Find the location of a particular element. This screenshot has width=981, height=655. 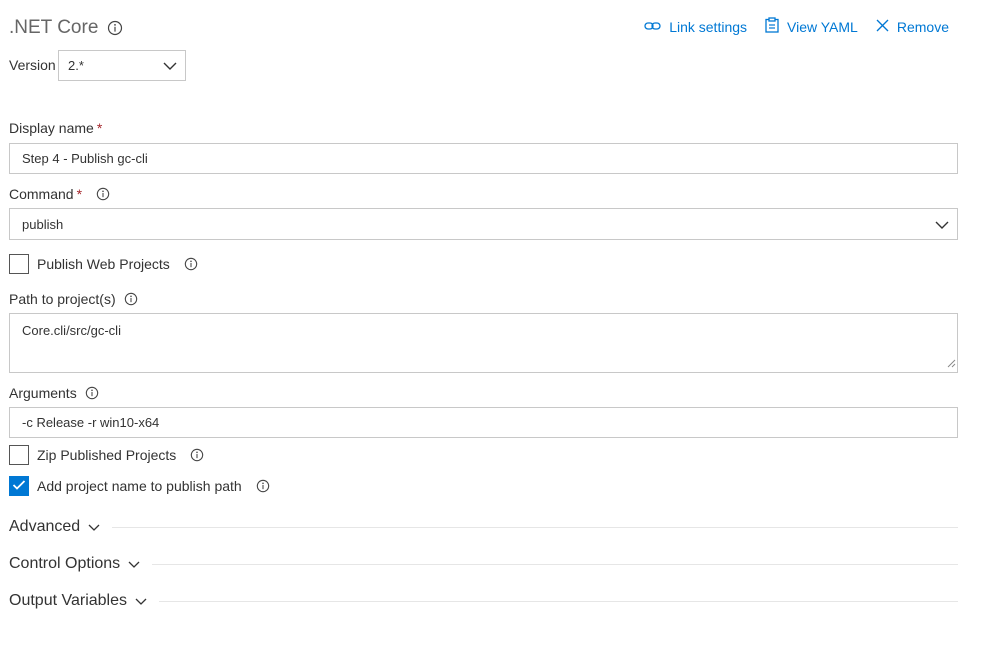

add-project-name-row: Add project name to publish path is located at coordinates (139, 486).